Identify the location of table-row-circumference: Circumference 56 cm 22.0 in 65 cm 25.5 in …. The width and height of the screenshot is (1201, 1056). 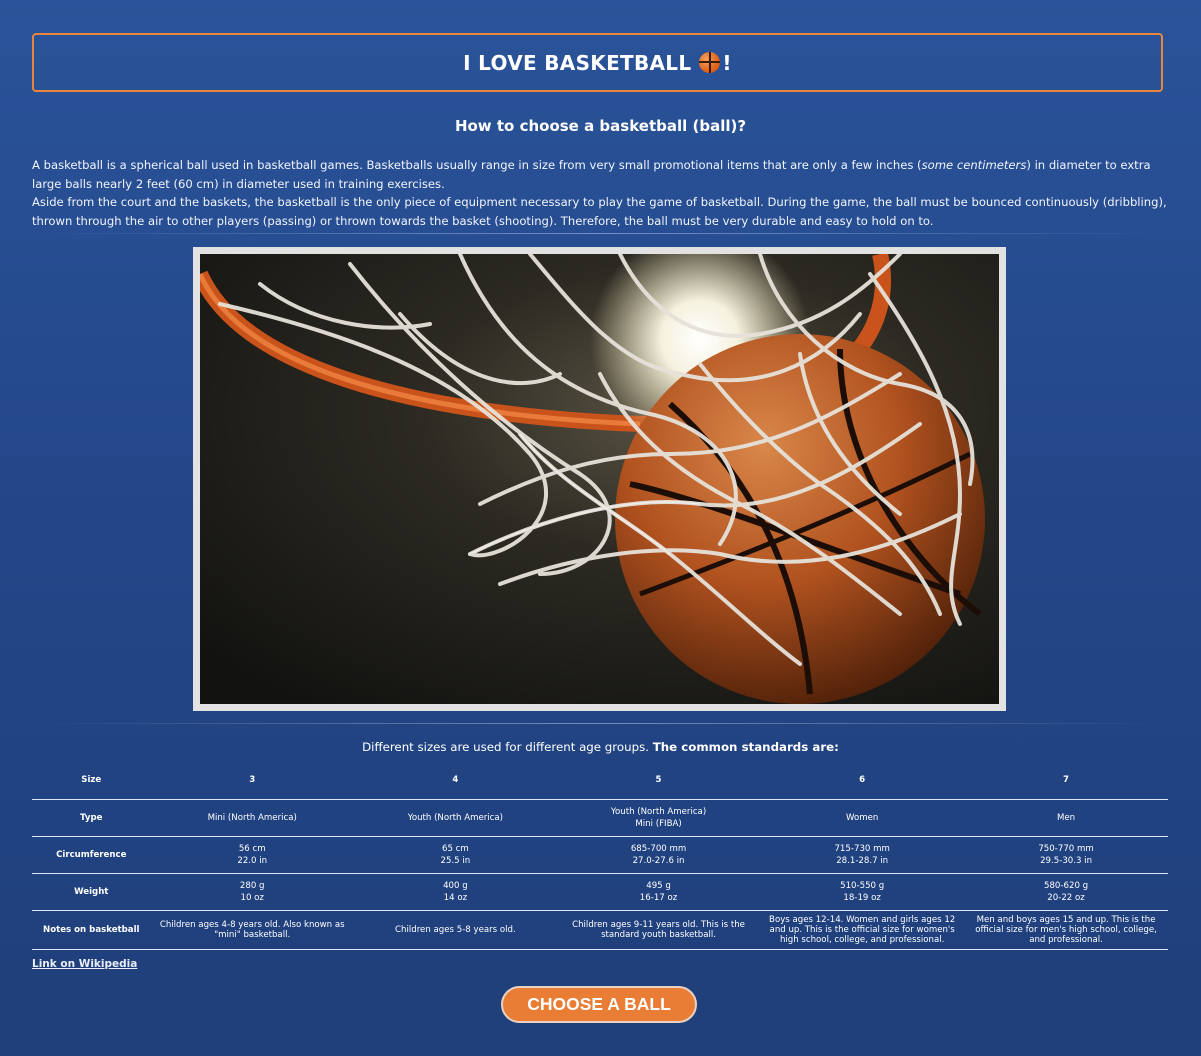
(600, 855).